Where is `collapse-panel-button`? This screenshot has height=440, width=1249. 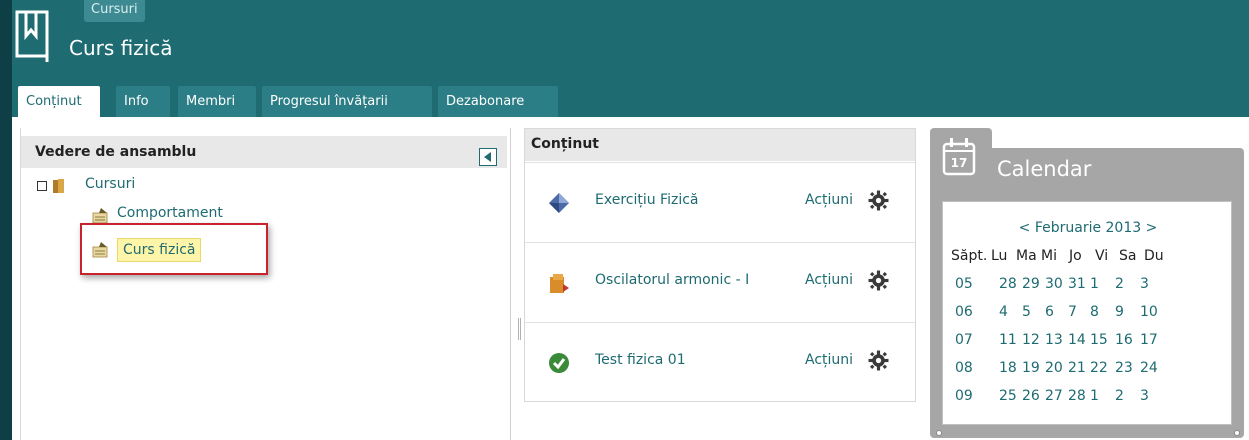
collapse-panel-button is located at coordinates (488, 157).